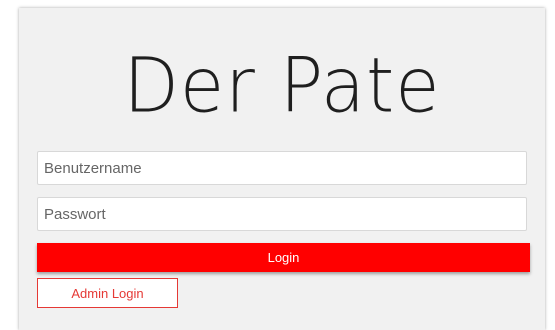 This screenshot has height=330, width=555. I want to click on password-input, so click(282, 214).